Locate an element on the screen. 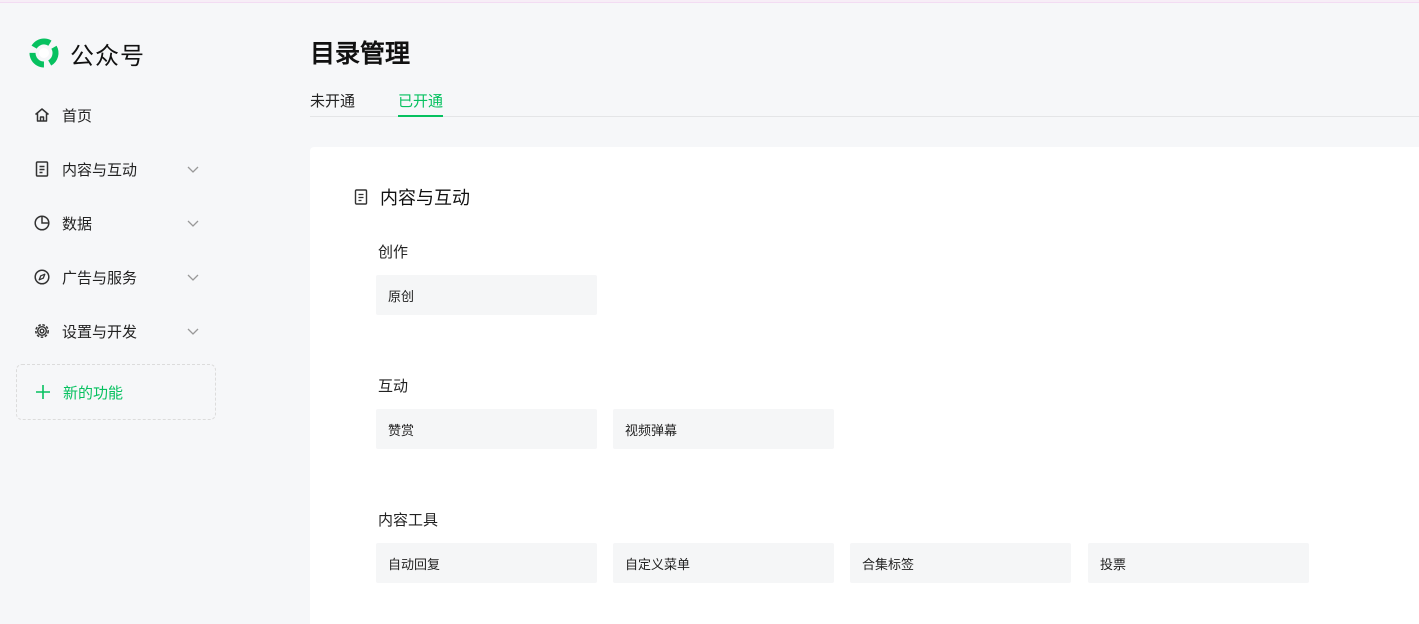  sidebar-item-label: 设置与开发 is located at coordinates (100, 331).